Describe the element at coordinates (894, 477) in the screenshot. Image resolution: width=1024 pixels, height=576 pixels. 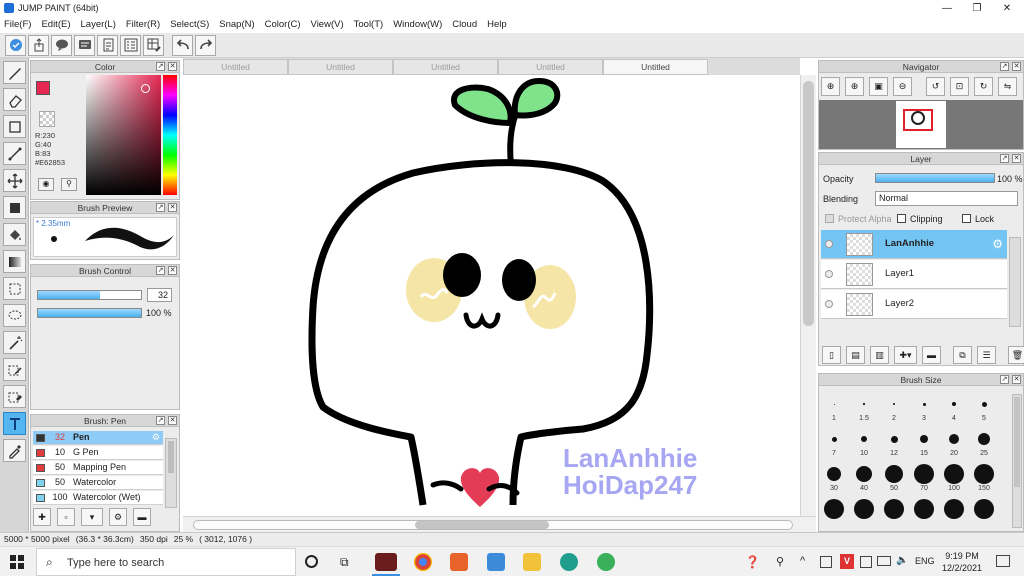
I see `brush-size-cell: 50` at that location.